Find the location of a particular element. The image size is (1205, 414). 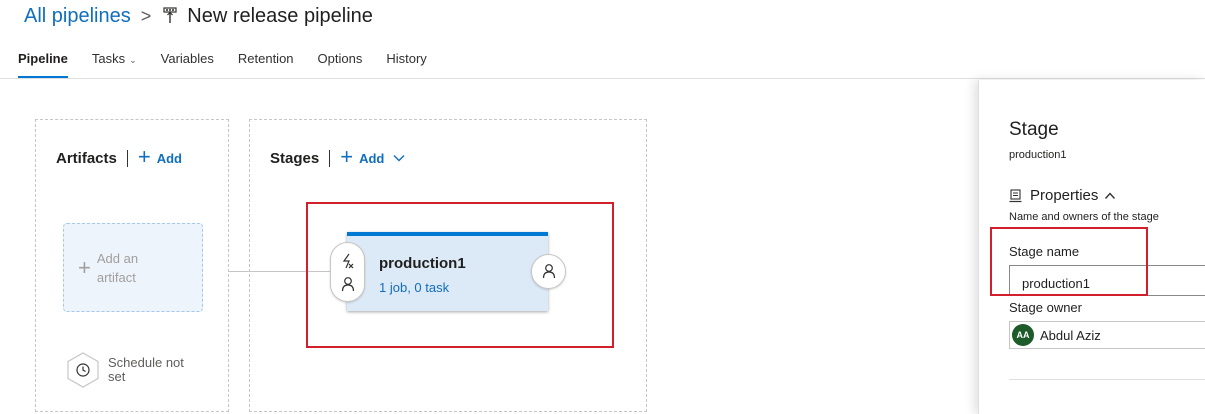

schedule-text: Schedule not set is located at coordinates (146, 369).